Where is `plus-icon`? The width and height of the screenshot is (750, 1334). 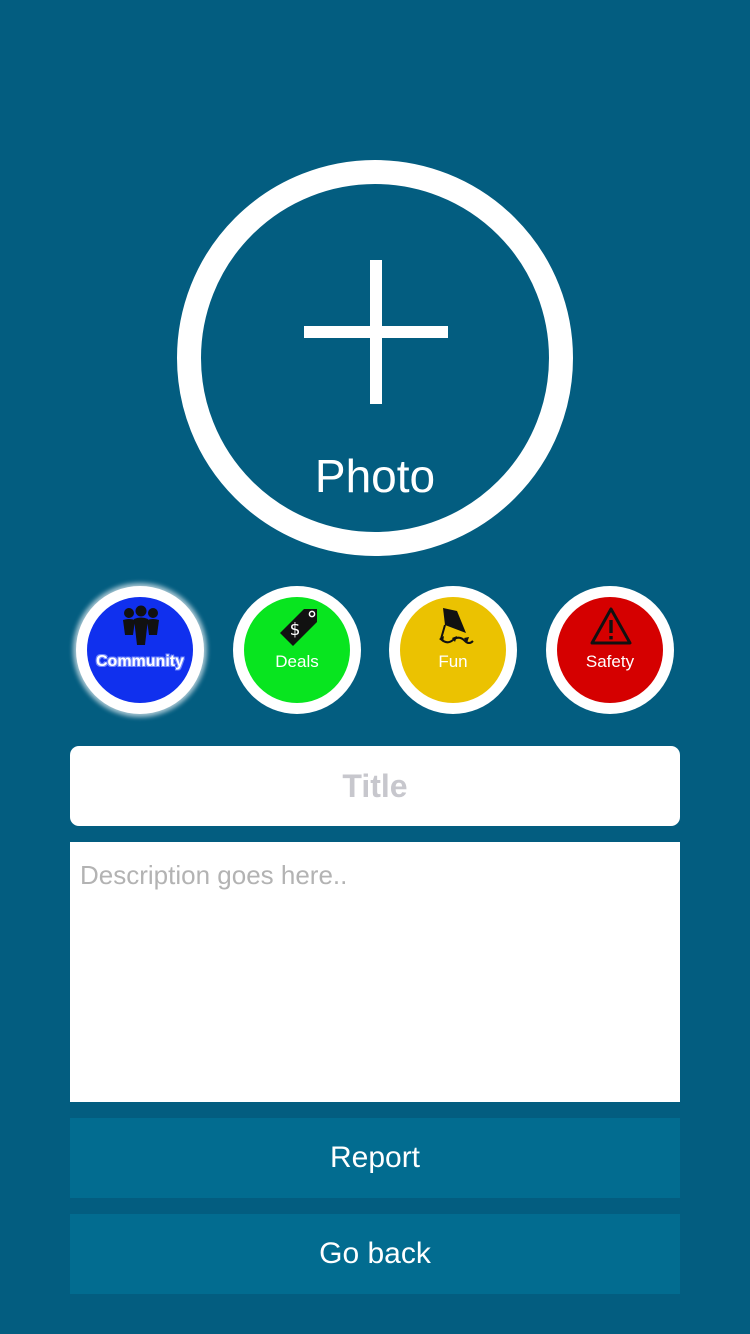 plus-icon is located at coordinates (376, 332).